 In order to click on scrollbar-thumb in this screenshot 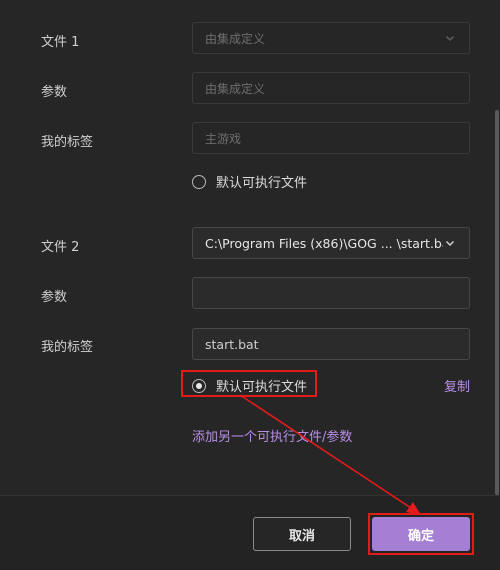, I will do `click(497, 302)`.